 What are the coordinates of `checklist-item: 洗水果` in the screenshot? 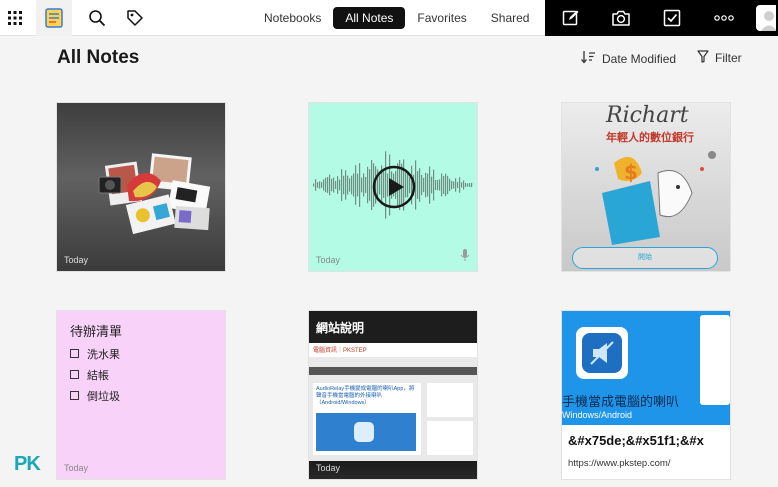 It's located at (95, 353).